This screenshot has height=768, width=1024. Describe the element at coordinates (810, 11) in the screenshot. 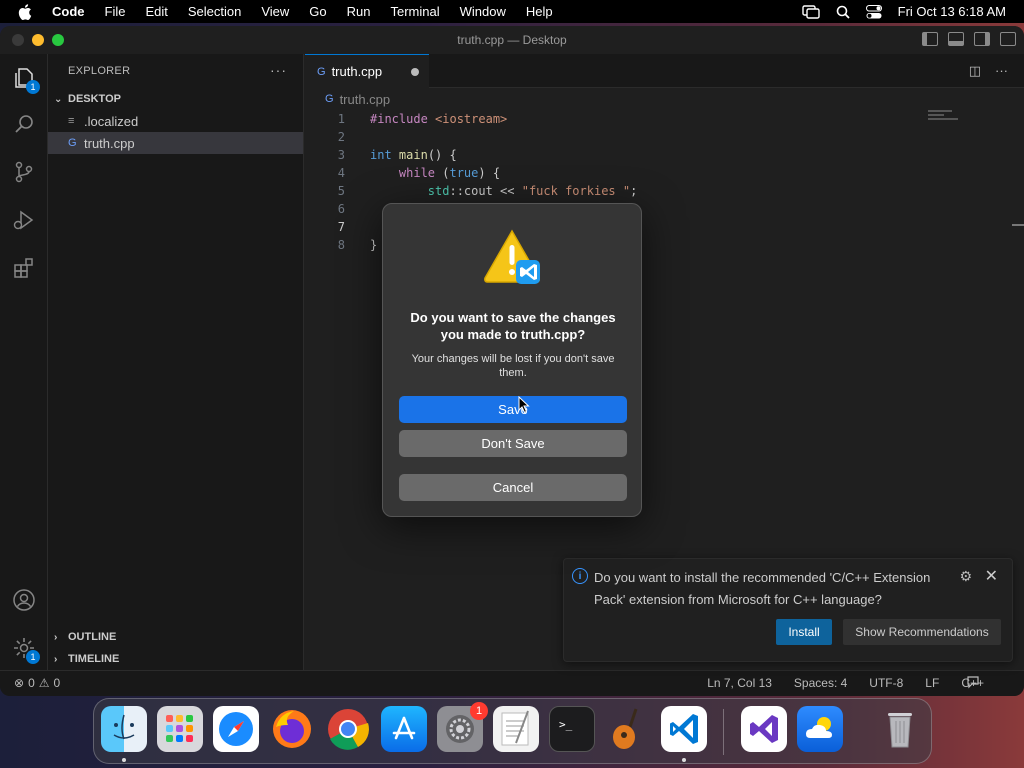

I see `screen-mirror-icon` at that location.